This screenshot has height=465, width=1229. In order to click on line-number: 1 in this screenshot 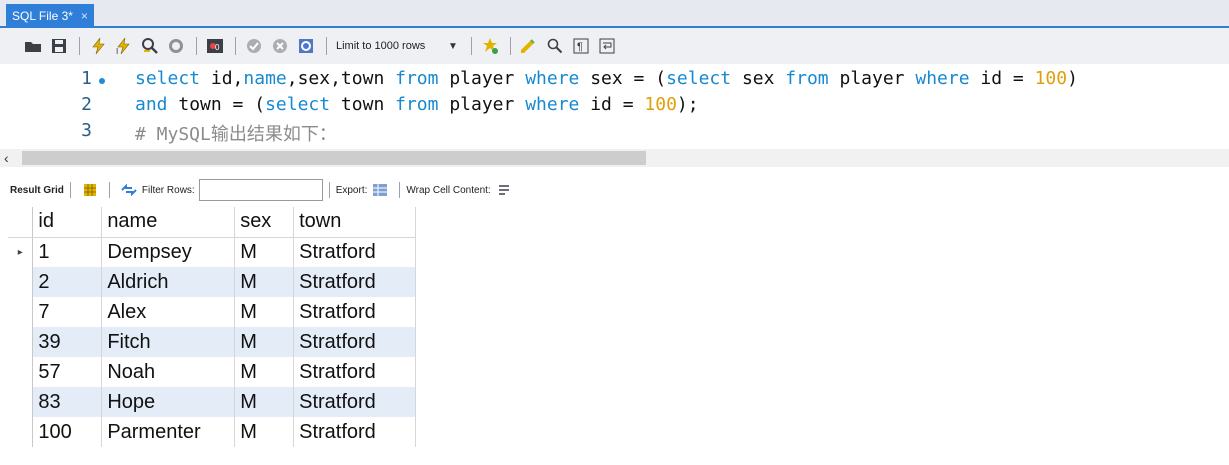, I will do `click(86, 78)`.